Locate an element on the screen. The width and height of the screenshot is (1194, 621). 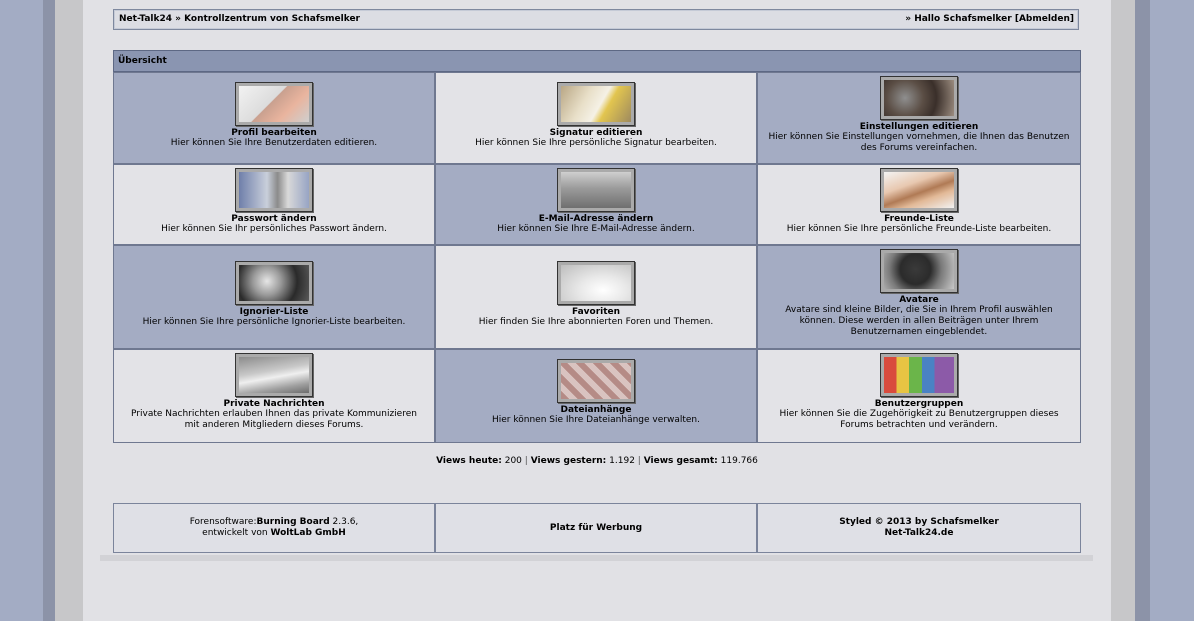
private-messages-icon is located at coordinates (274, 375).